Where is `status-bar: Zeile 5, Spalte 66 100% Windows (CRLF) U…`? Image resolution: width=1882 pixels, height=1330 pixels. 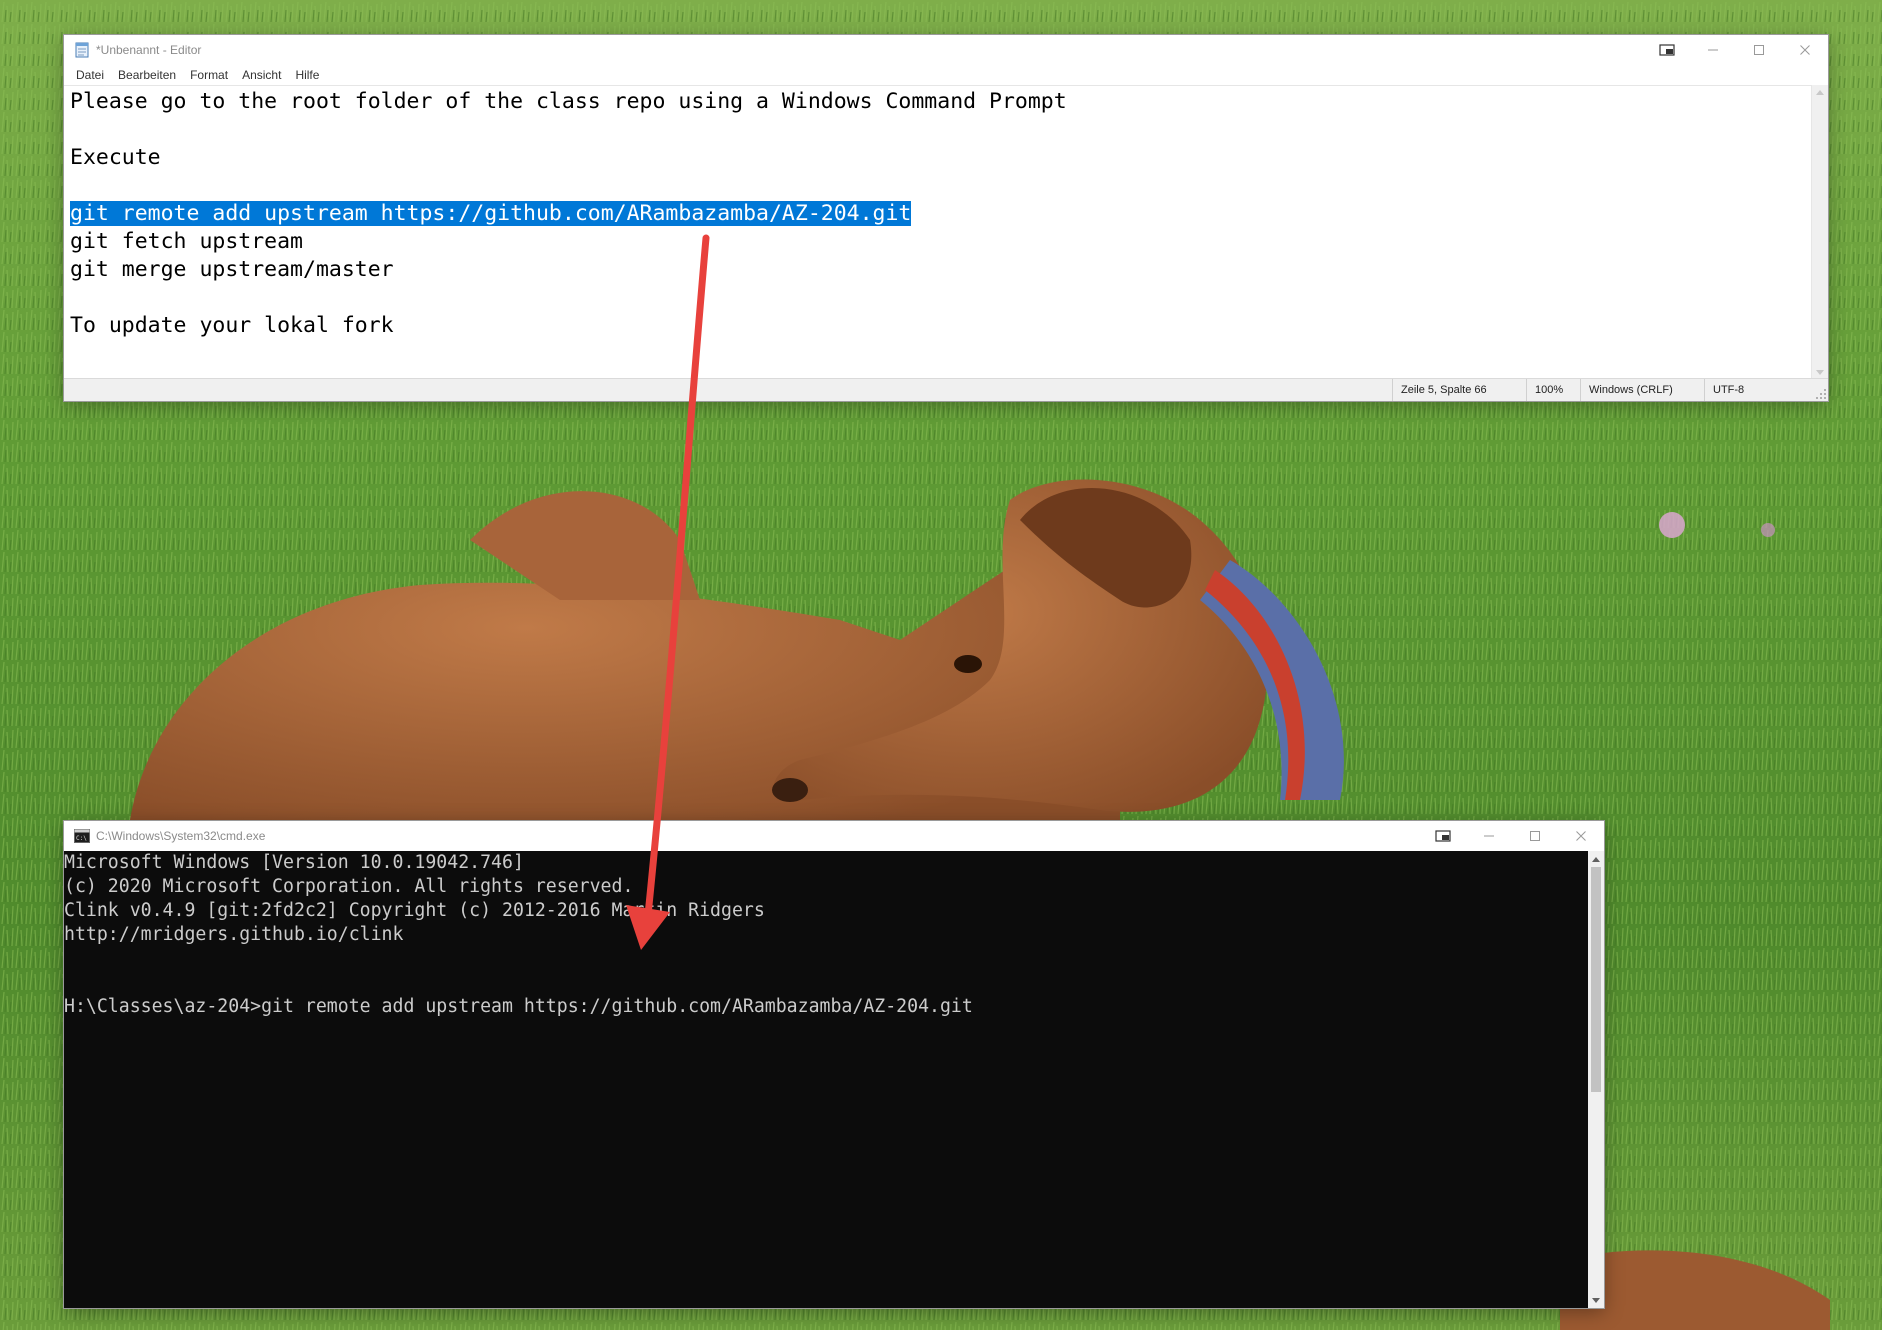 status-bar: Zeile 5, Spalte 66 100% Windows (CRLF) U… is located at coordinates (946, 389).